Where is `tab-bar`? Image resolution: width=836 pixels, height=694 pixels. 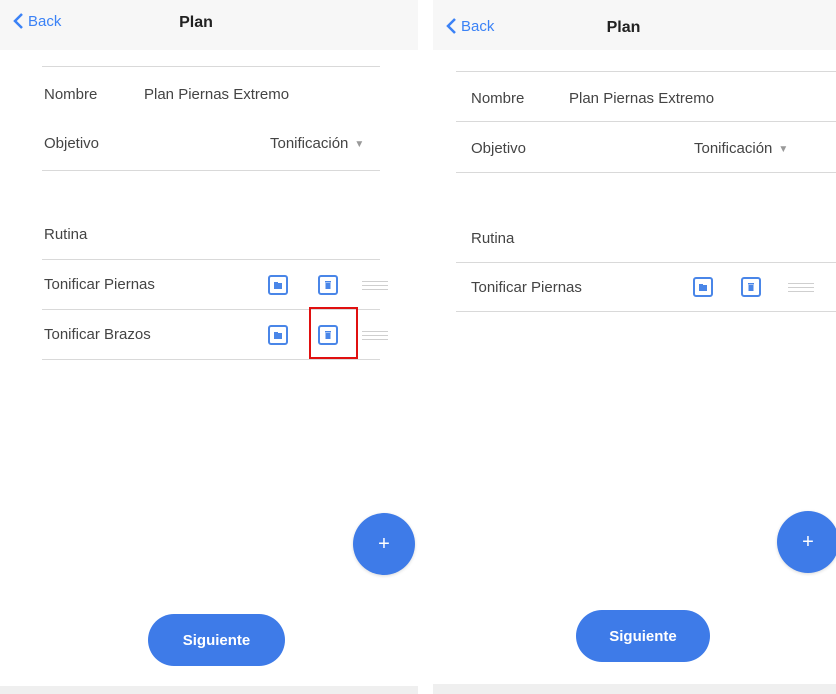 tab-bar is located at coordinates (634, 689).